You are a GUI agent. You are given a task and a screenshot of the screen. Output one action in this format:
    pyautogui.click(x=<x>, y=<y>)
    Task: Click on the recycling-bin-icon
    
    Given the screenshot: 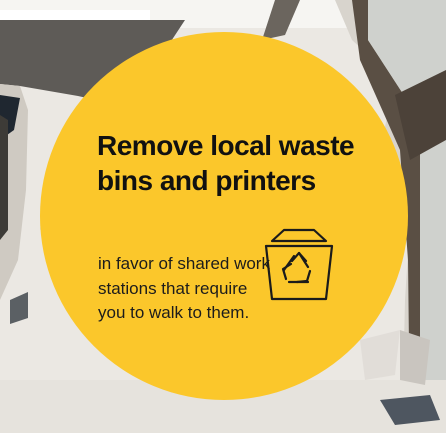 What is the action you would take?
    pyautogui.click(x=299, y=264)
    